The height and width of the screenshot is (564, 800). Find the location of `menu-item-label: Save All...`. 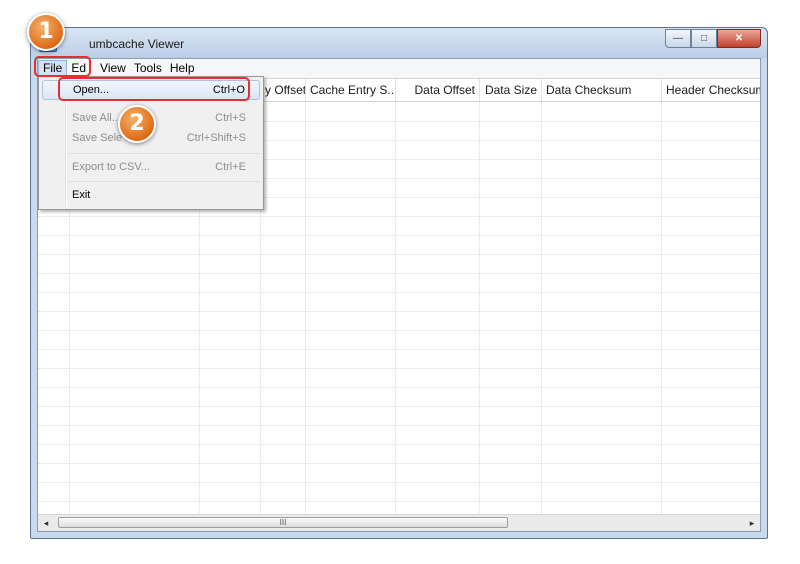

menu-item-label: Save All... is located at coordinates (96, 118).